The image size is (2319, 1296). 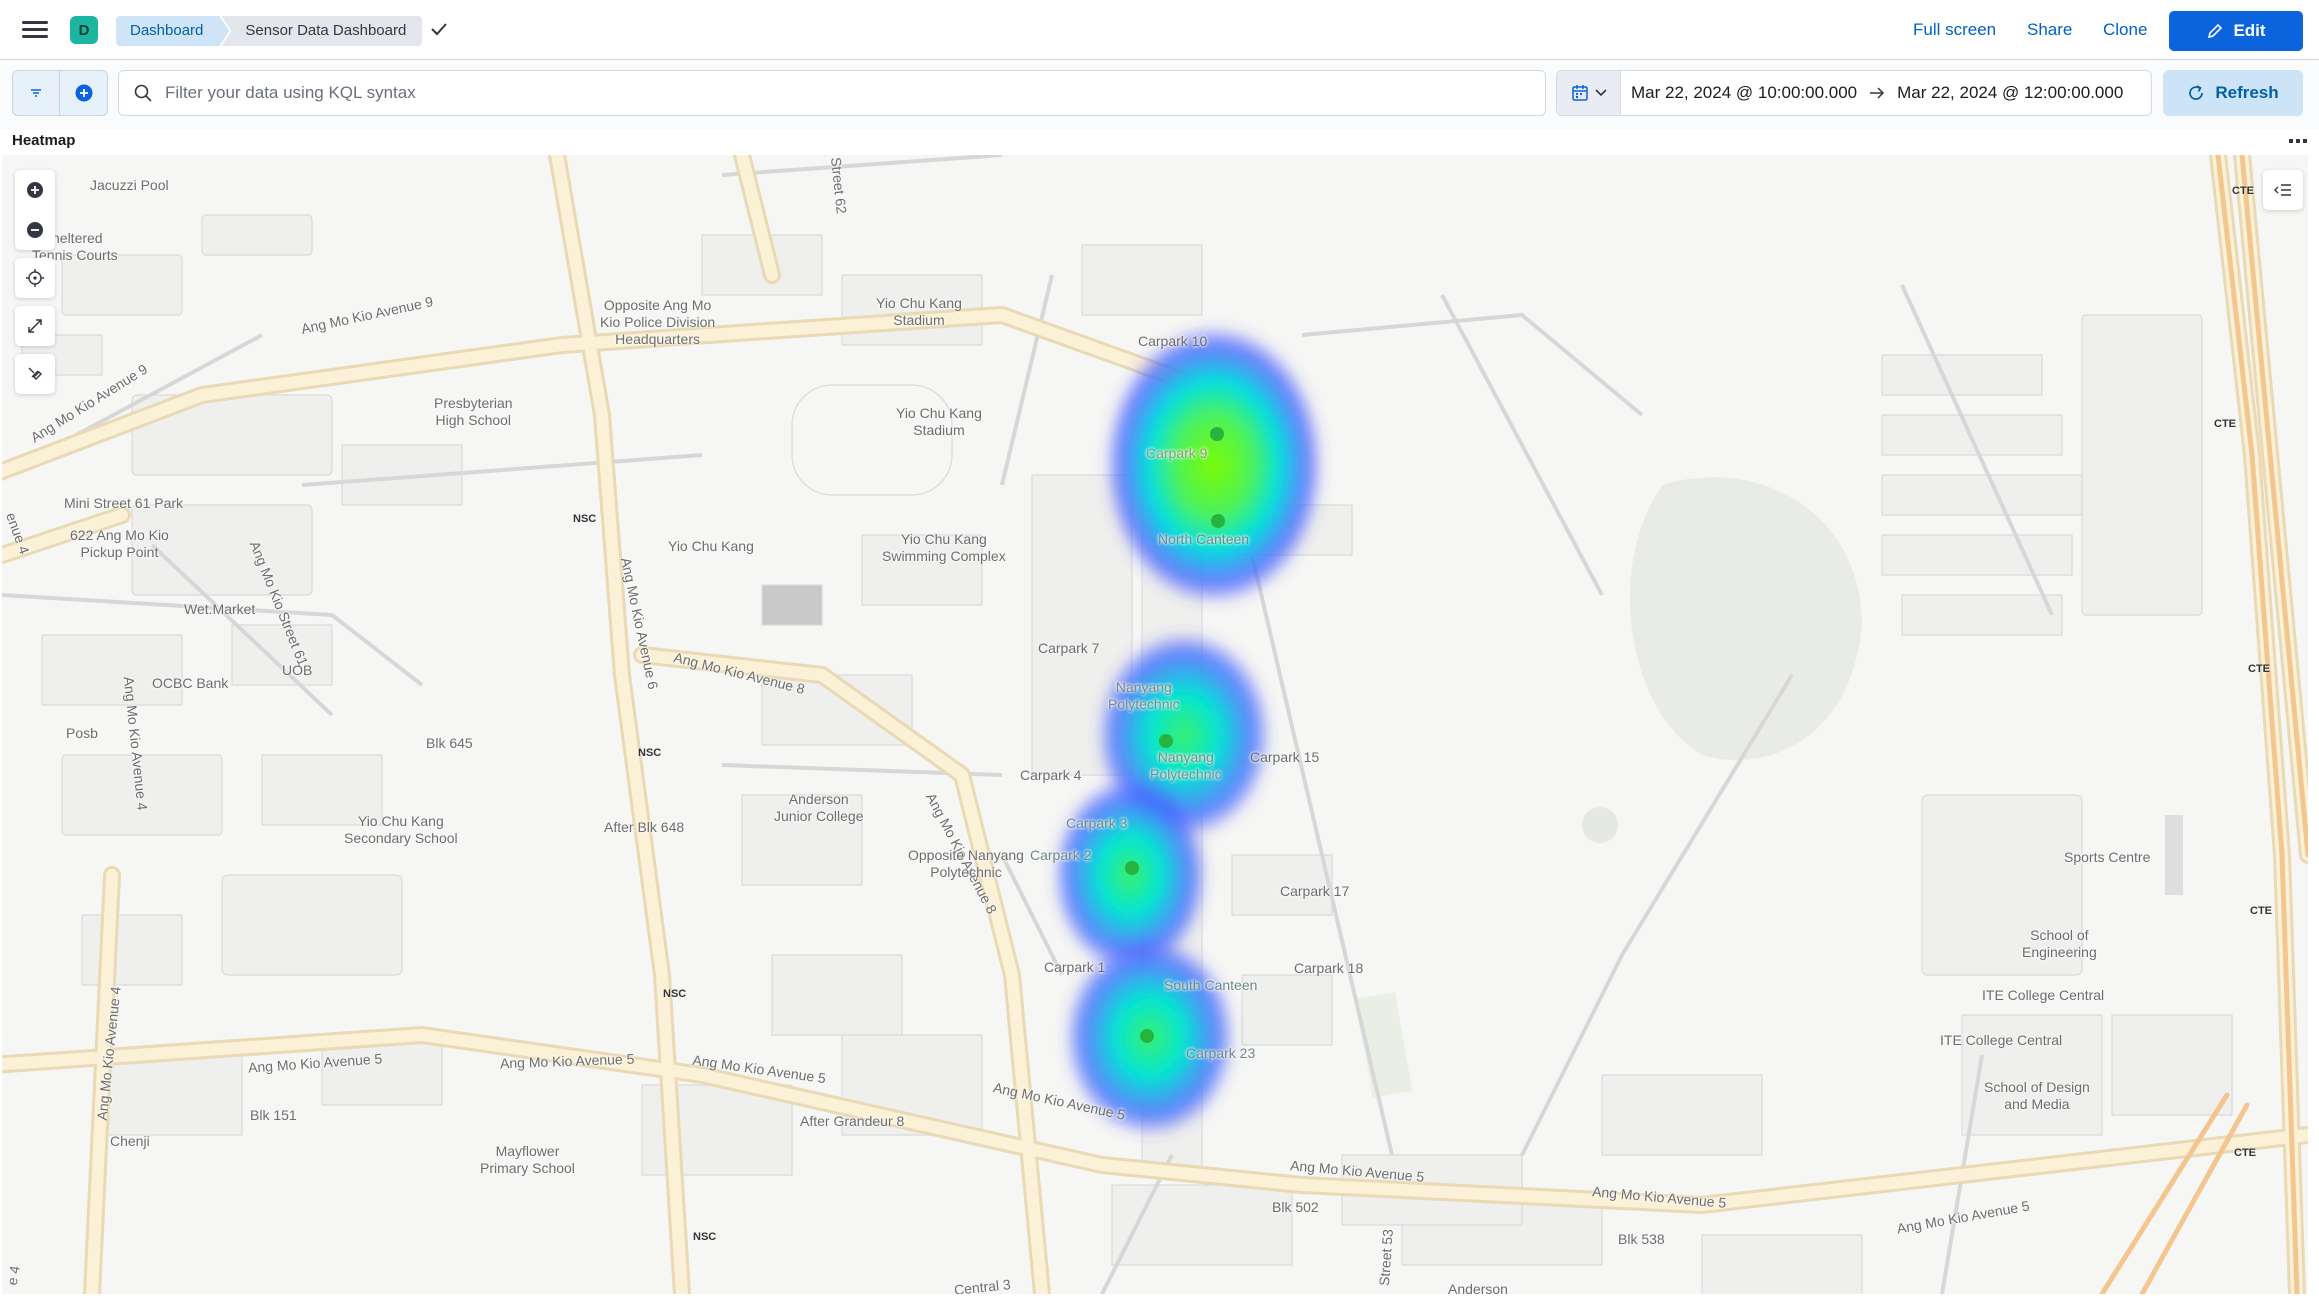 I want to click on crosshair-icon, so click(x=35, y=278).